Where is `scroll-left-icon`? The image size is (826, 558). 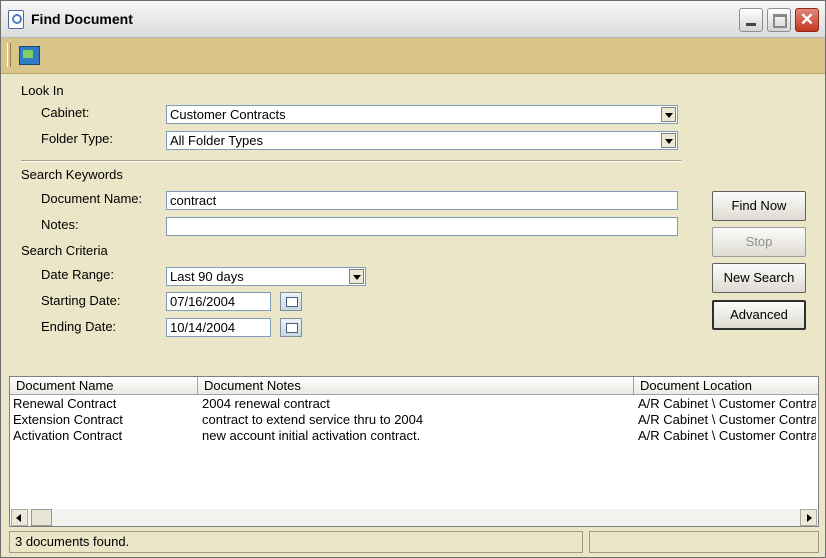 scroll-left-icon is located at coordinates (19, 517).